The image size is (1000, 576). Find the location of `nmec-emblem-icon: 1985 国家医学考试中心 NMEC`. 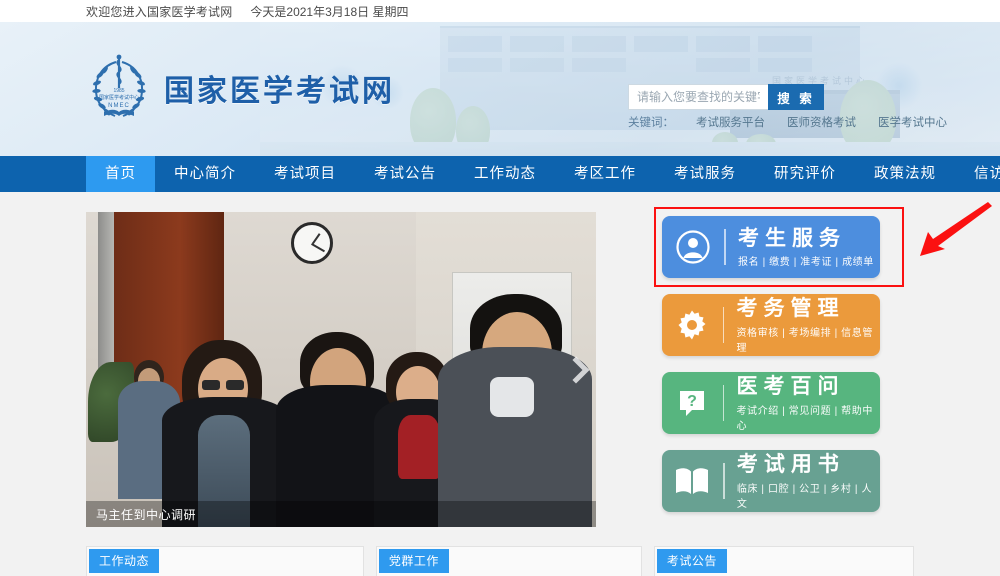

nmec-emblem-icon: 1985 国家医学考试中心 NMEC is located at coordinates (119, 88).